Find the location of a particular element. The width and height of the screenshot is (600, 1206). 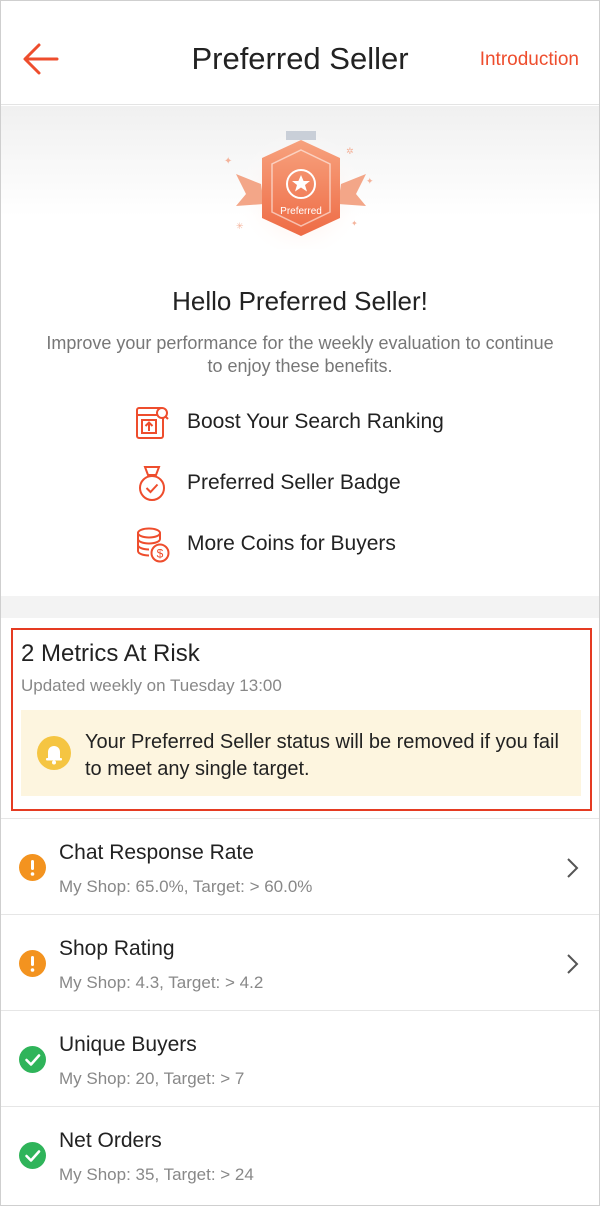

preferred-badge-icon: Preferred ✦ ✦ ✲ ✳ ✦ is located at coordinates (299, 186).